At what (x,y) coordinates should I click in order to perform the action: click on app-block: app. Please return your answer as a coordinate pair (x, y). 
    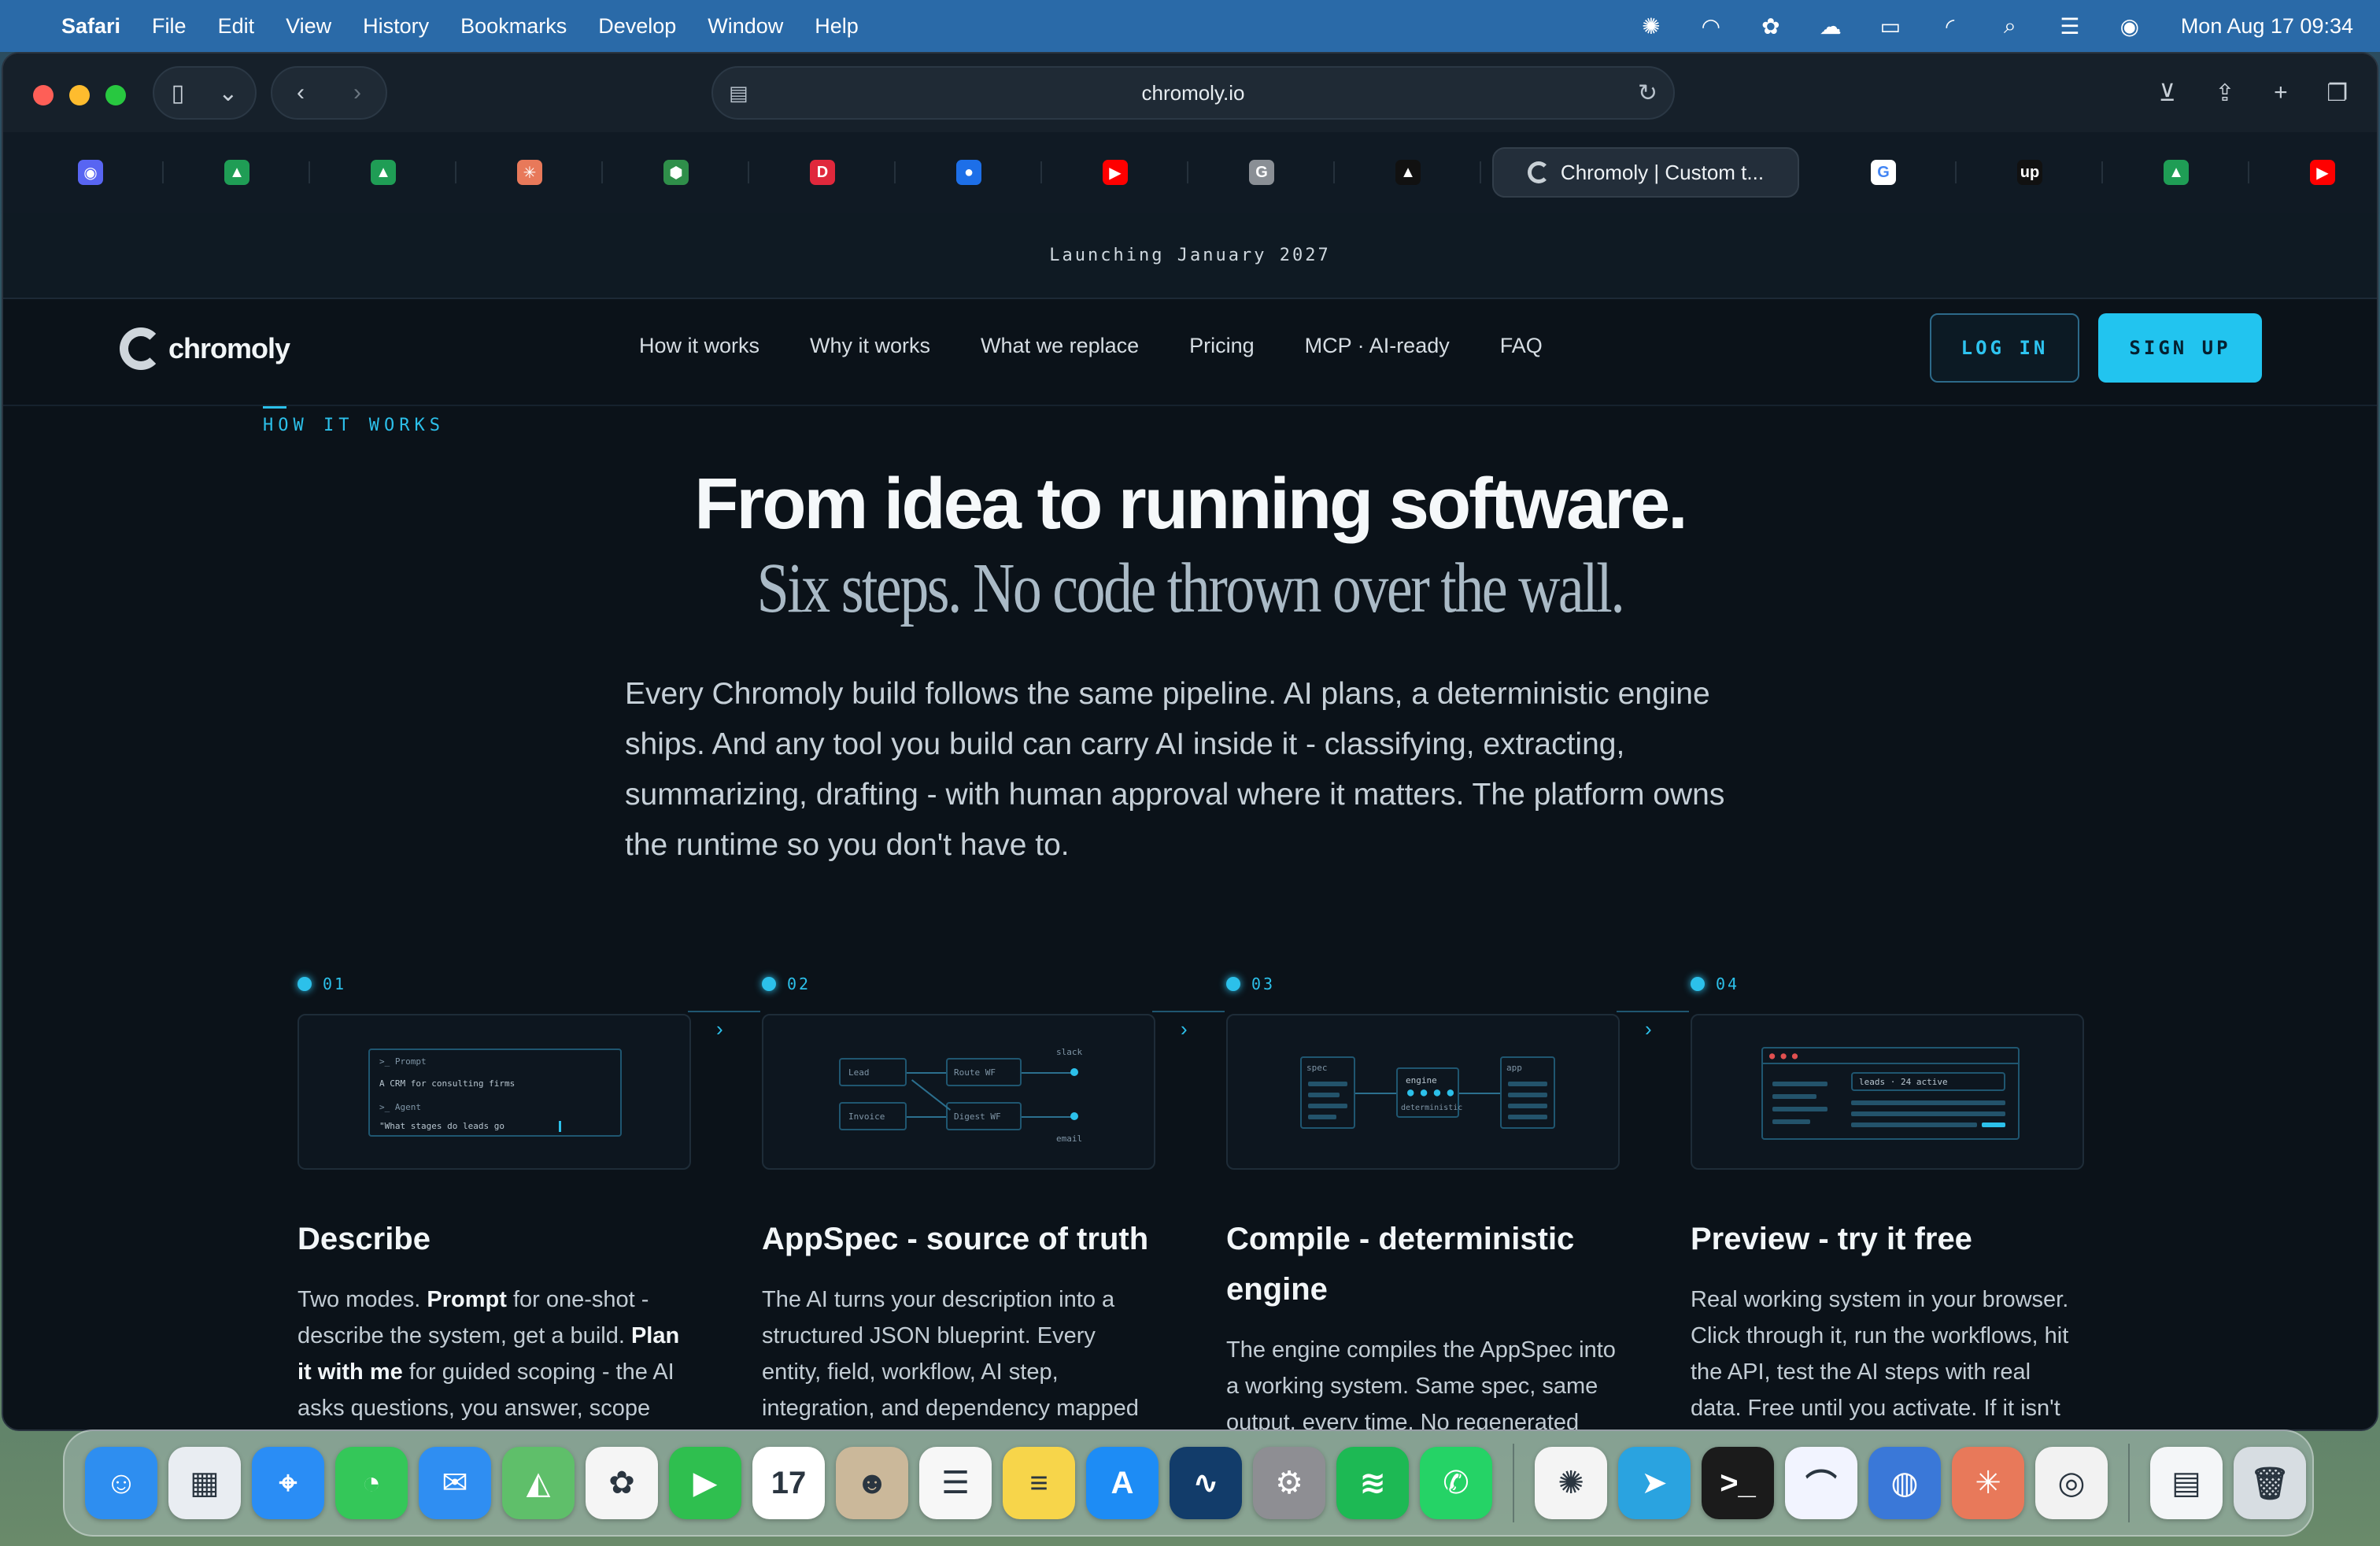
    Looking at the image, I should click on (1527, 1092).